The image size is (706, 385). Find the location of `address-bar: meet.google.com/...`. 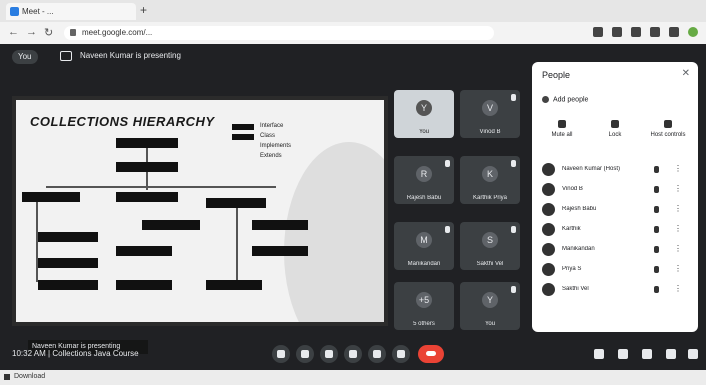

address-bar: meet.google.com/... is located at coordinates (279, 33).